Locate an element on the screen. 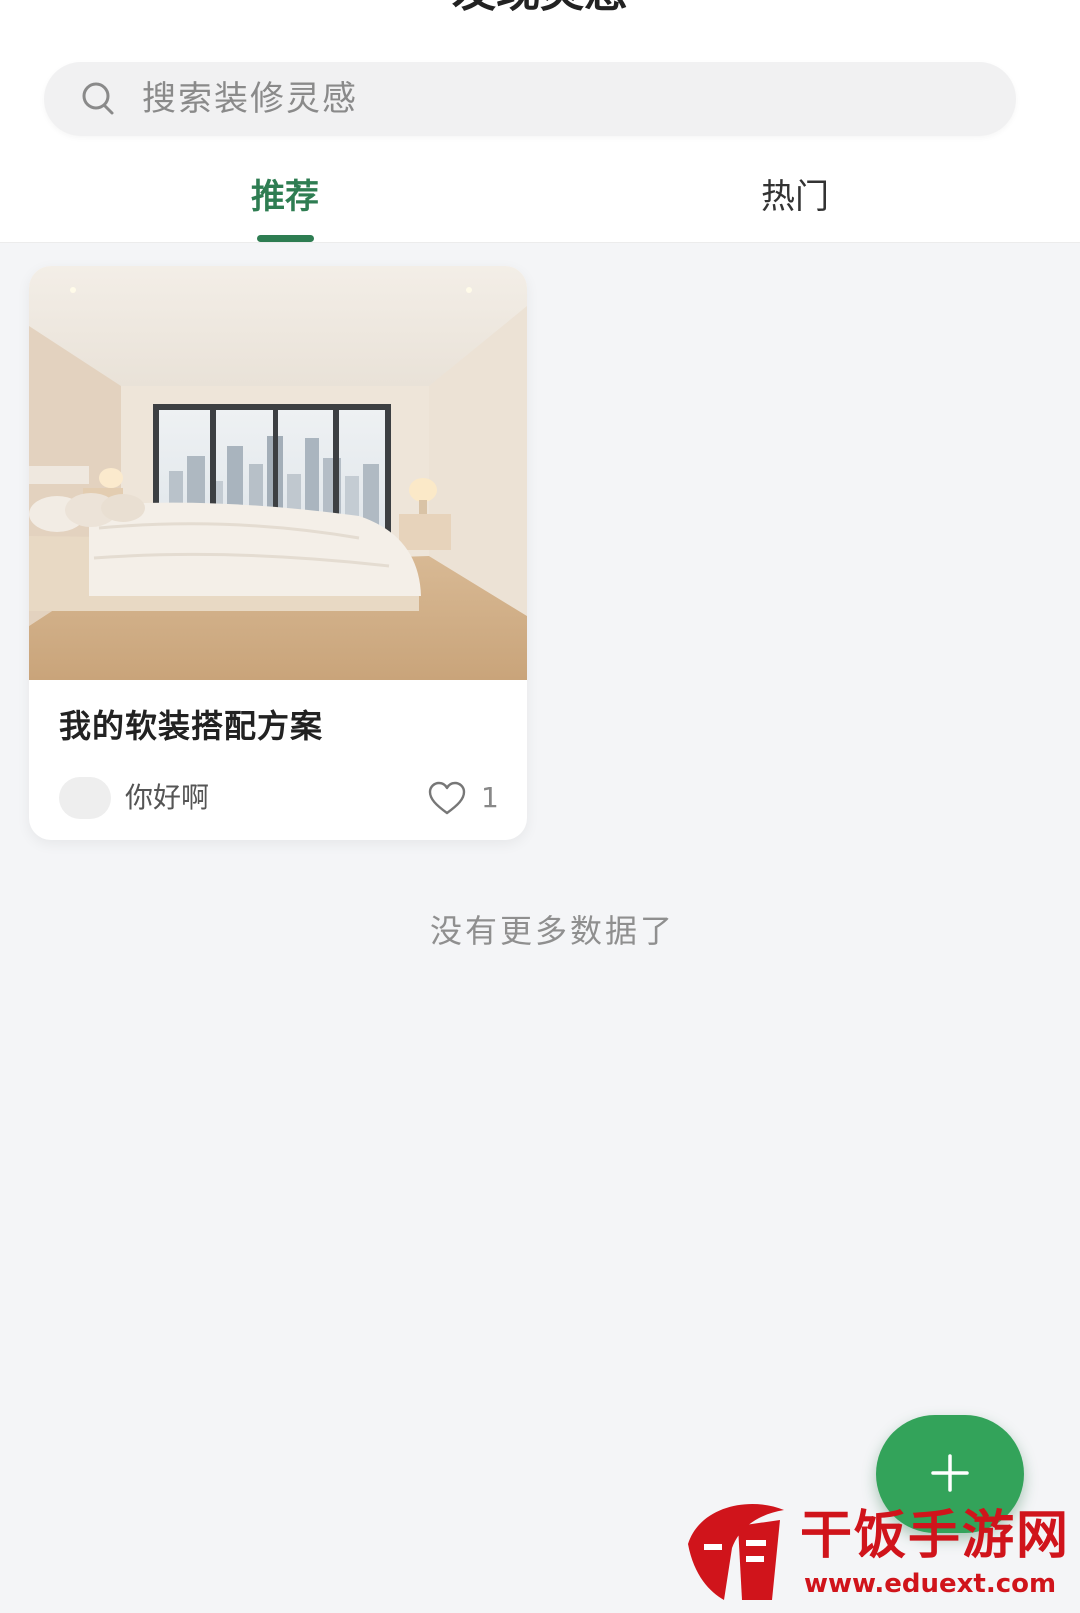 The height and width of the screenshot is (1613, 1080). watermark-url: www.eduext.com is located at coordinates (930, 1584).